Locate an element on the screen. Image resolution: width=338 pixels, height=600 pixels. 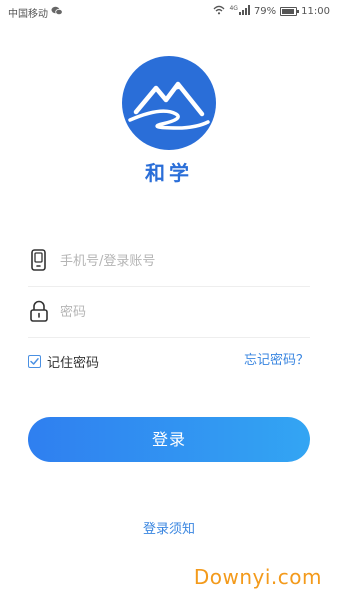
status-bar-left: 中国移动 is located at coordinates (35, 12).